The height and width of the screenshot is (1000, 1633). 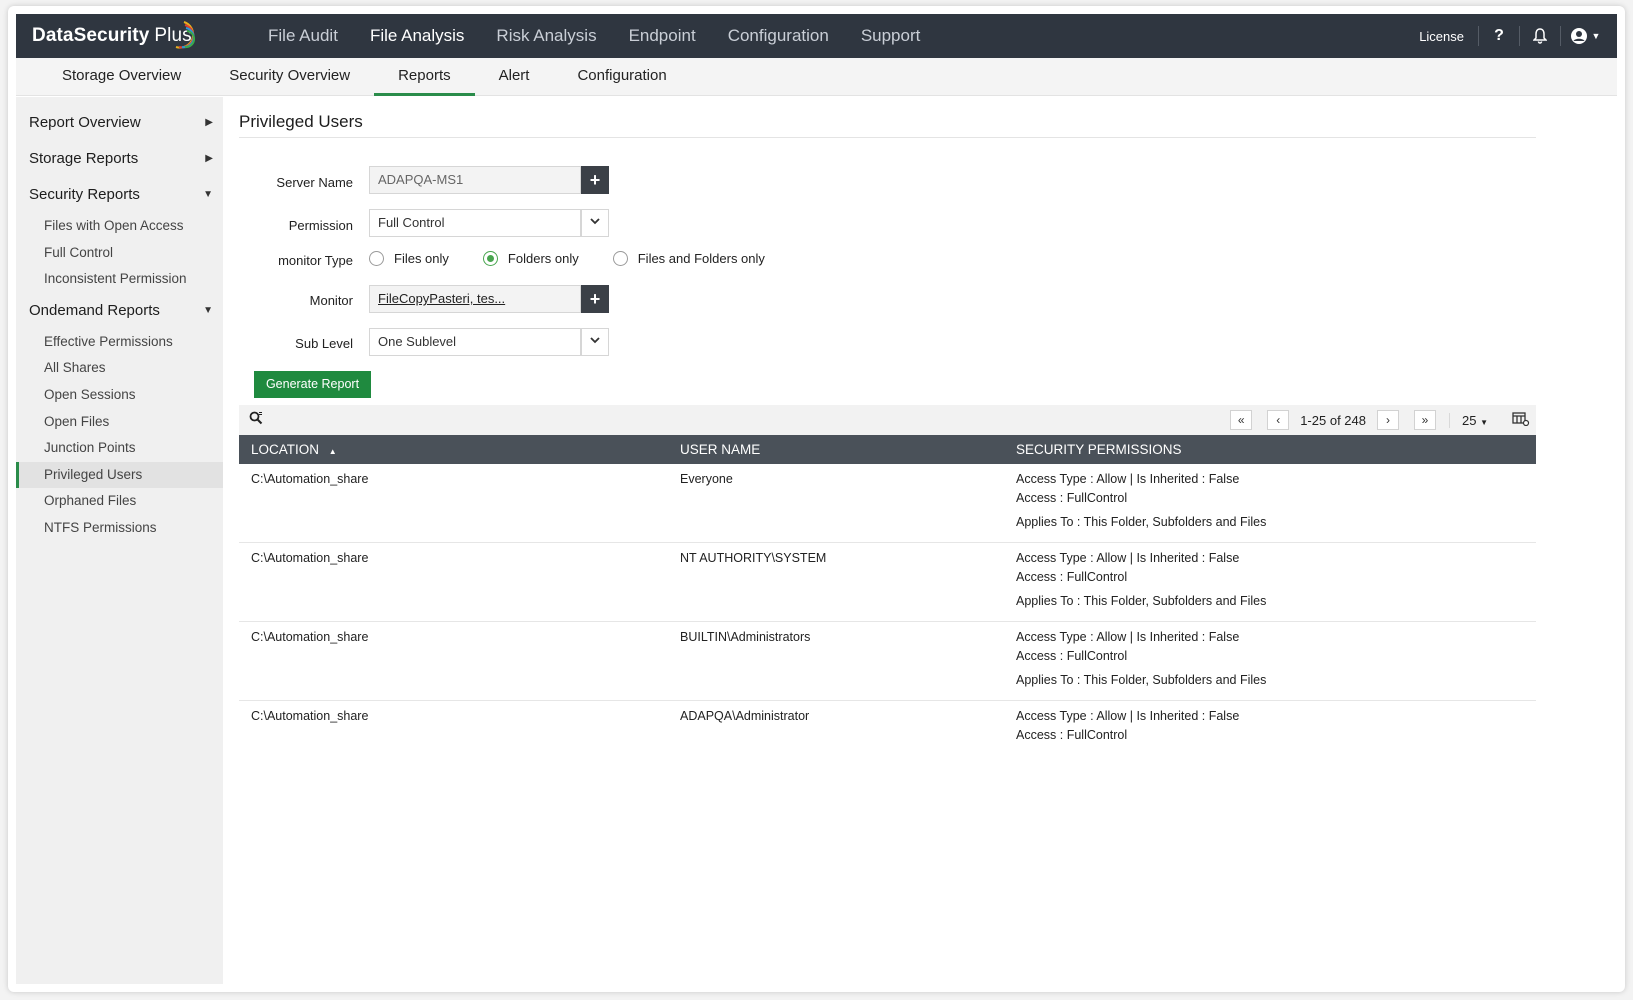 I want to click on sidebar-group-storage-reports: Storage Reports ▶, so click(x=119, y=159).